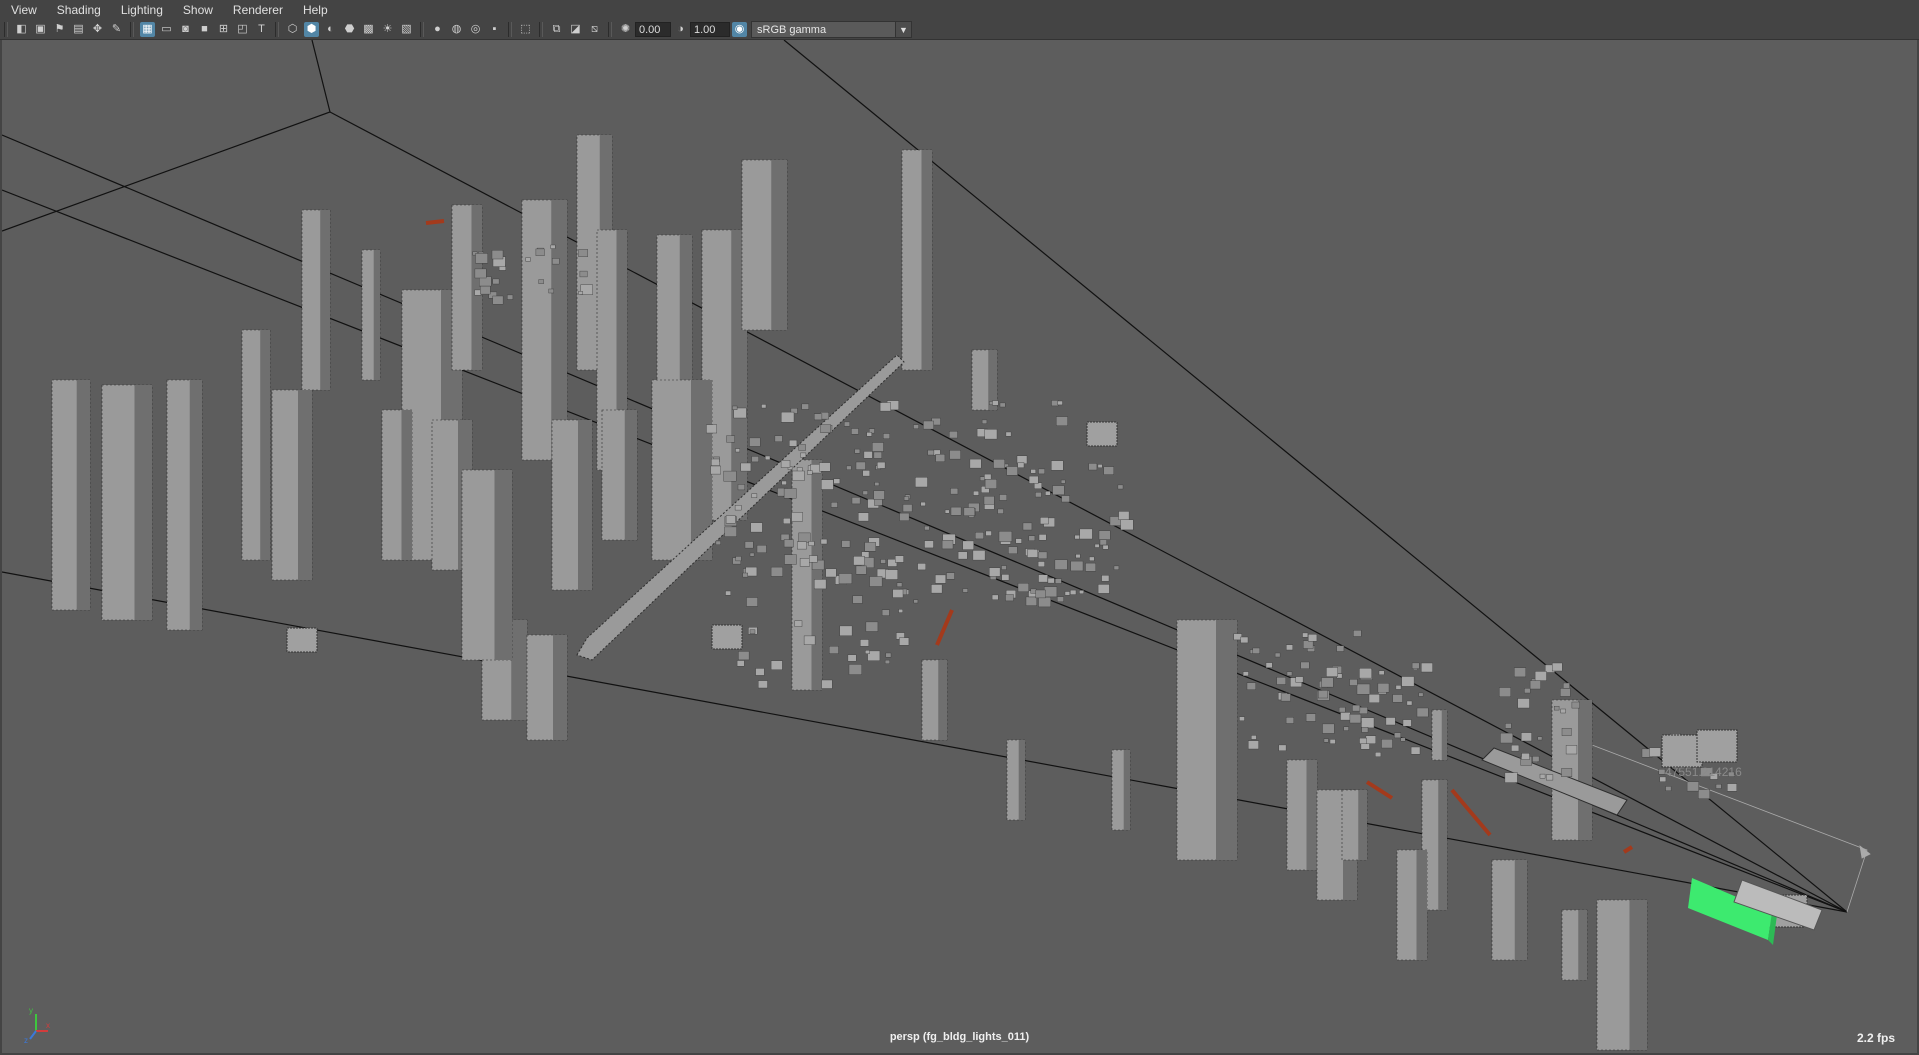 This screenshot has height=1055, width=1919. I want to click on select-camera-icon: ◧, so click(21, 29).